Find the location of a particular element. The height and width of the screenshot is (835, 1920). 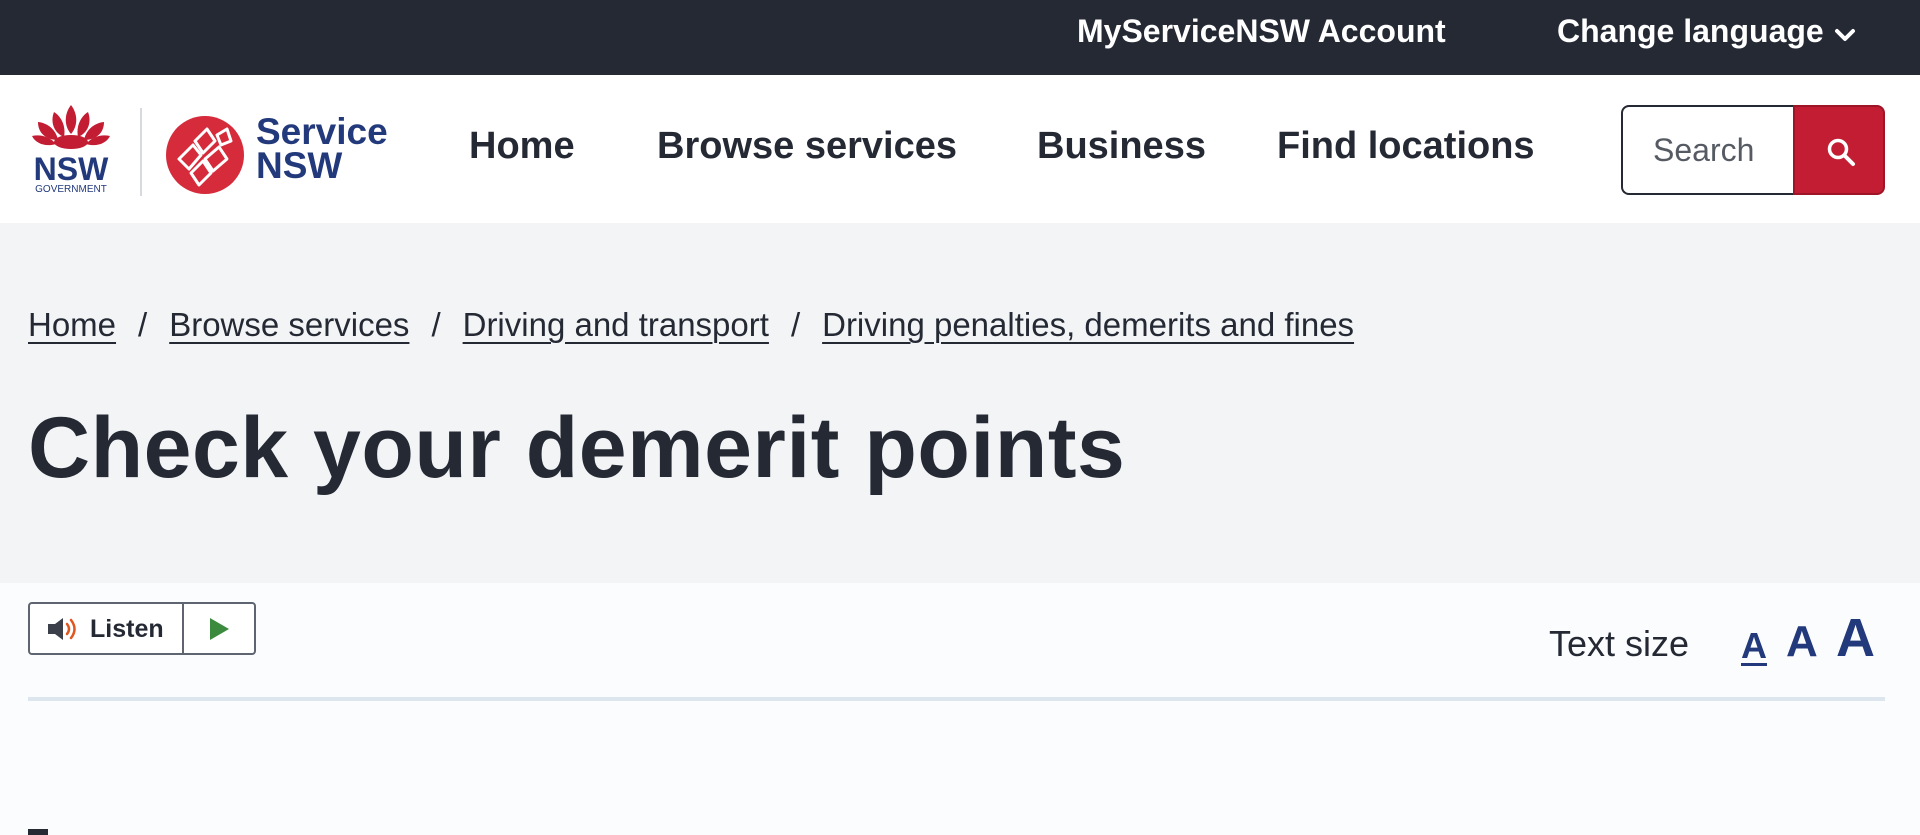

change-language-label: Change language is located at coordinates (1690, 31).